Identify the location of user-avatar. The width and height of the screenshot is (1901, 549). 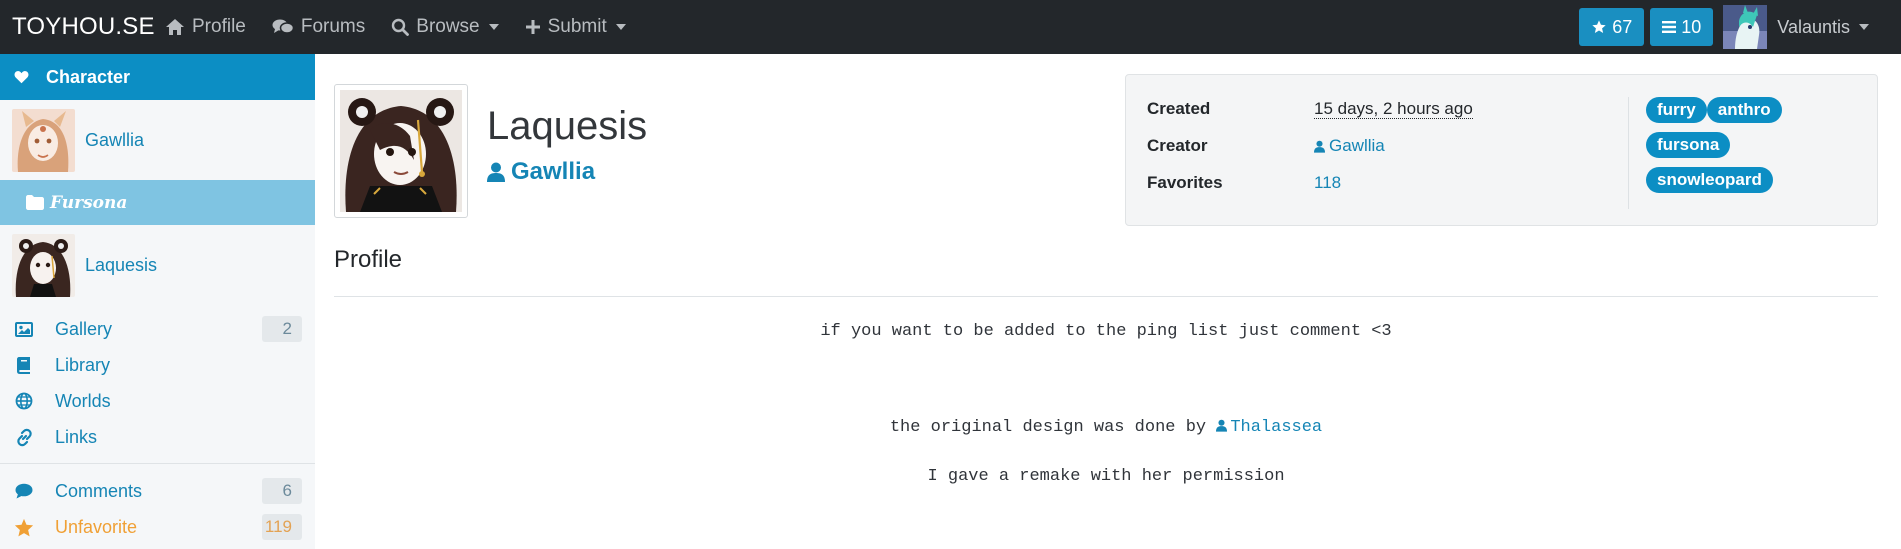
(1745, 27).